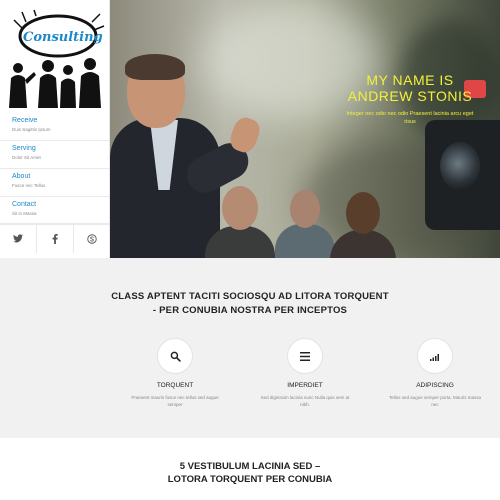  I want to click on nav-item-label: About, so click(21, 176).